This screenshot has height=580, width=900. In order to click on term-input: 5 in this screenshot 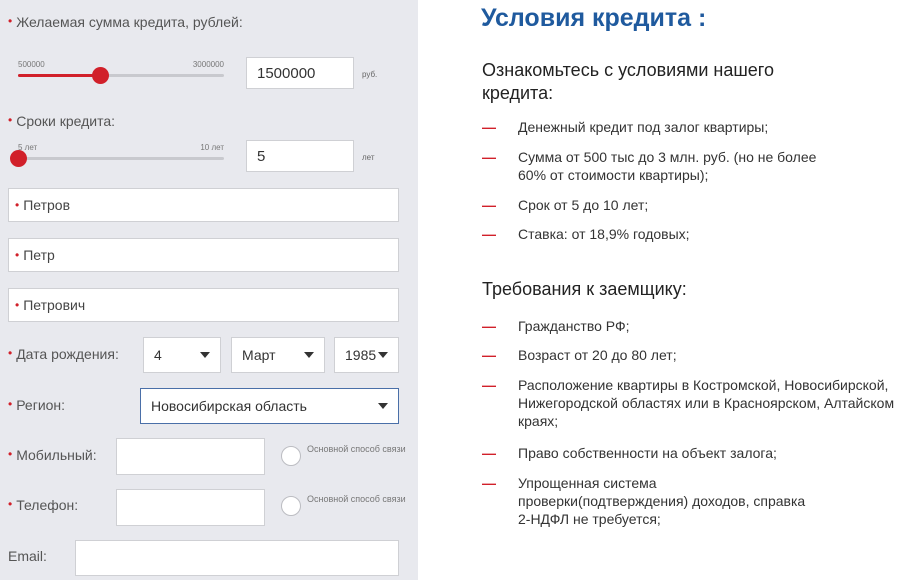, I will do `click(300, 156)`.